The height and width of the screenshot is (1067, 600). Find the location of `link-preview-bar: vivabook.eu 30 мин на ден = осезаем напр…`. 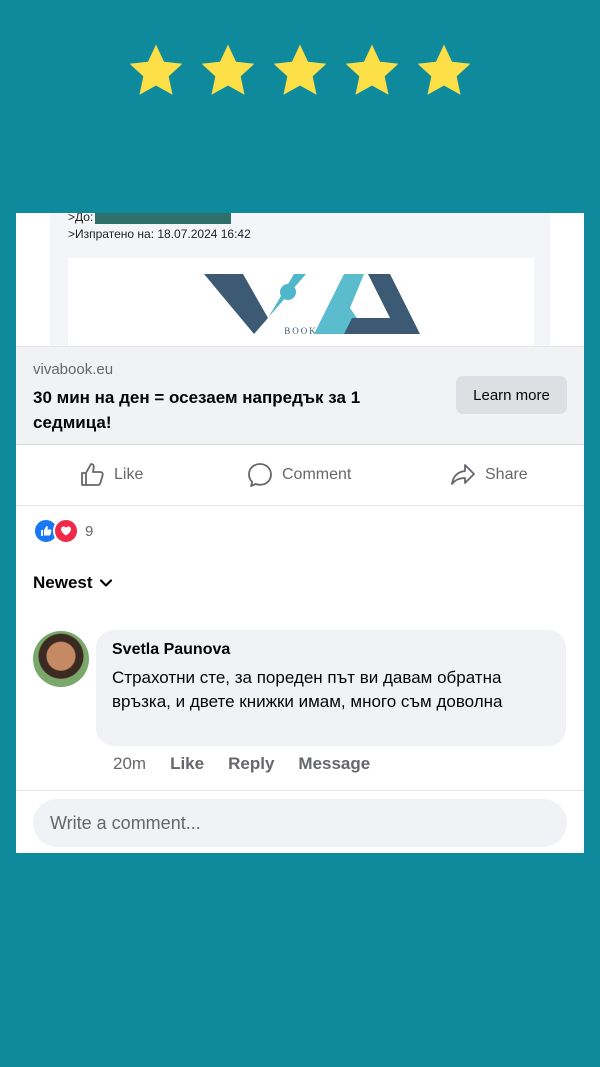

link-preview-bar: vivabook.eu 30 мин на ден = осезаем напр… is located at coordinates (300, 395).